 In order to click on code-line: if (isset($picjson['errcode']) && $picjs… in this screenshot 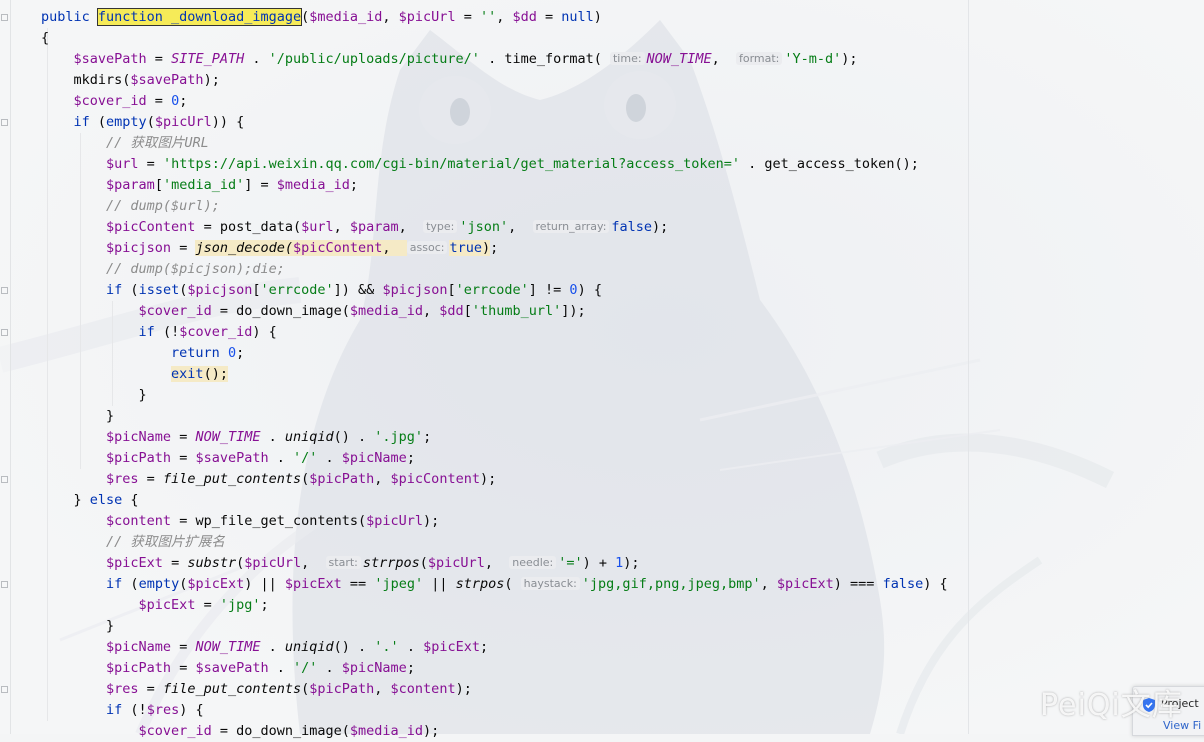, I will do `click(494, 290)`.